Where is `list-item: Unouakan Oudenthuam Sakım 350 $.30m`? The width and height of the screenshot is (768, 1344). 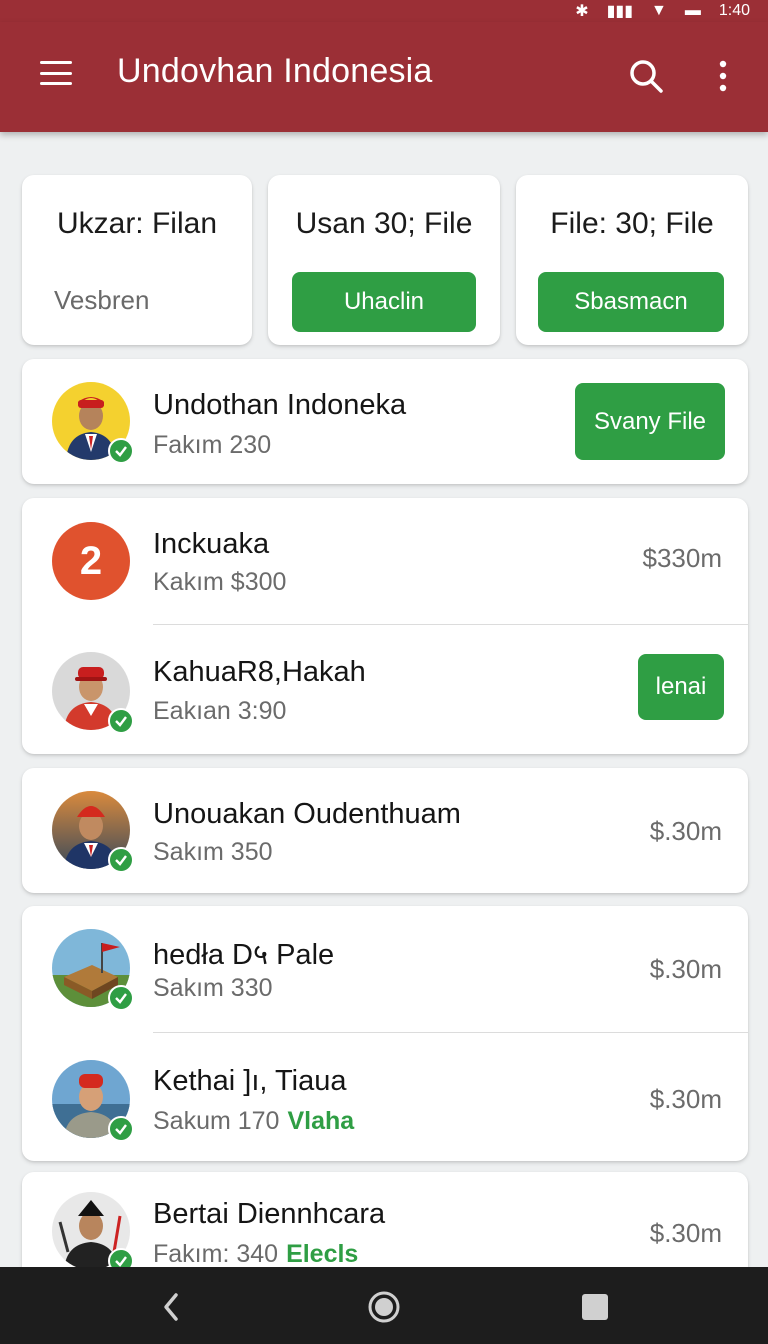
list-item: Unouakan Oudenthuam Sakım 350 $.30m is located at coordinates (385, 830).